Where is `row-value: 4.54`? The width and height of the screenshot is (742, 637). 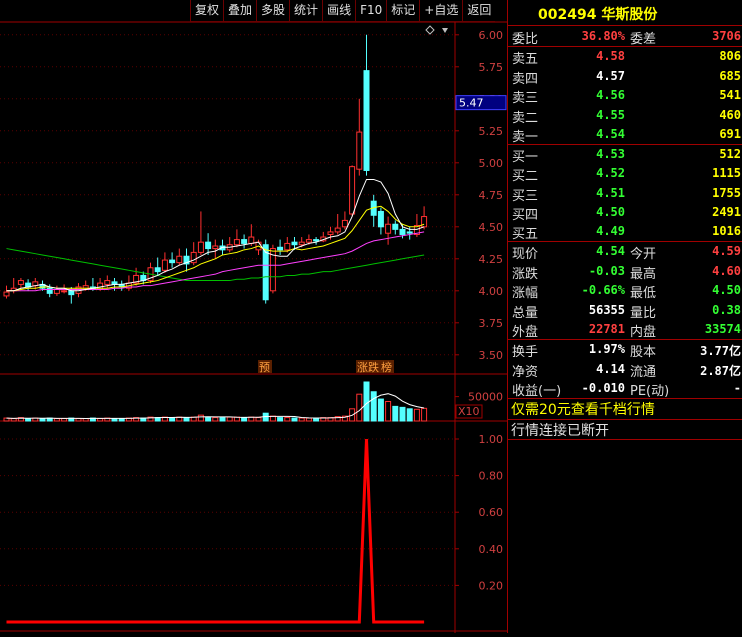 row-value: 4.54 is located at coordinates (610, 251).